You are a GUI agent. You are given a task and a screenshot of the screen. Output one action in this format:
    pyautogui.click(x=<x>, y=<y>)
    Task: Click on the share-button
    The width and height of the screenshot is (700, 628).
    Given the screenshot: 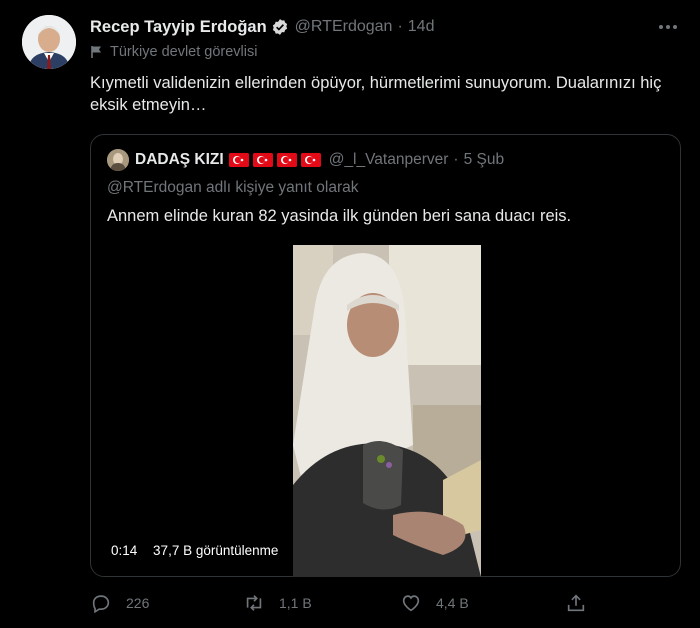 What is the action you would take?
    pyautogui.click(x=583, y=603)
    